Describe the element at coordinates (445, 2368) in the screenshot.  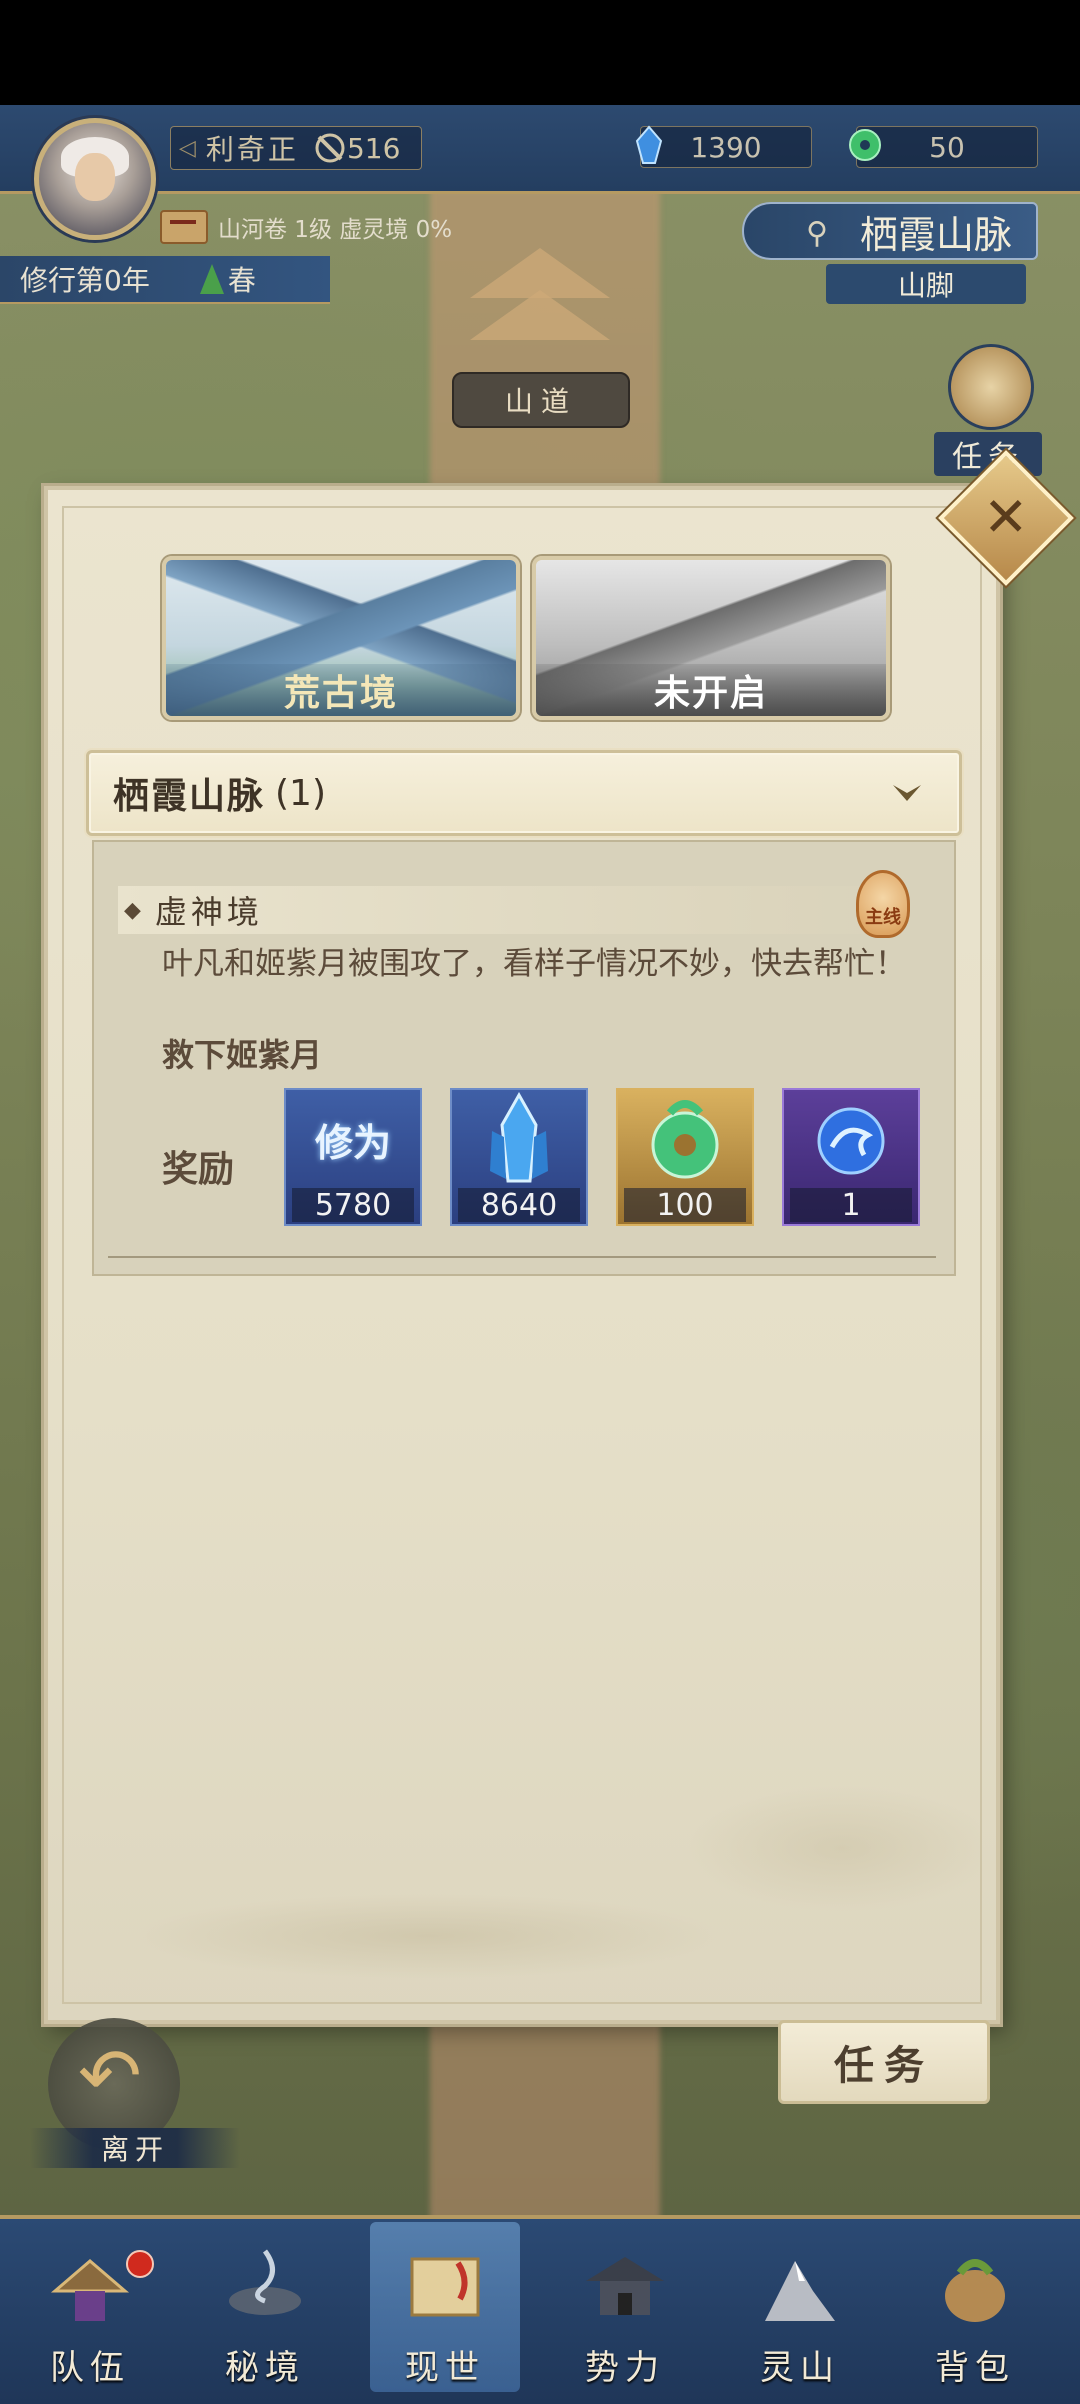
I see `nav-label: 现世` at that location.